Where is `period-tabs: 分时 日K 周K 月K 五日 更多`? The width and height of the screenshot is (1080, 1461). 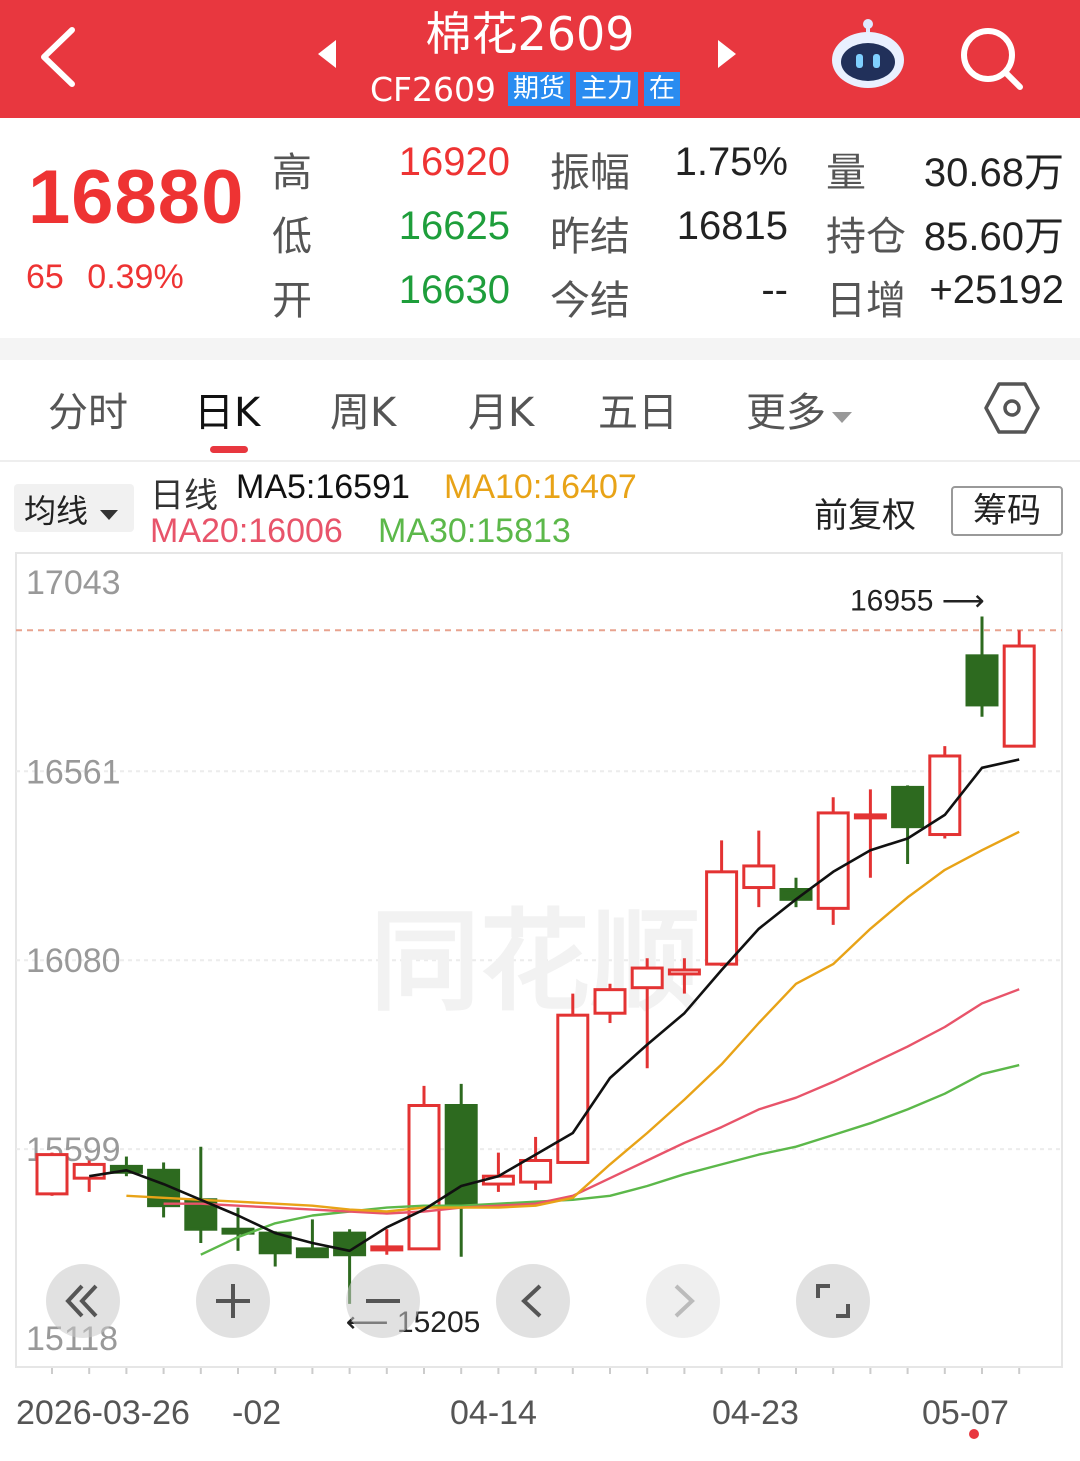 period-tabs: 分时 日K 周K 月K 五日 更多 is located at coordinates (540, 410).